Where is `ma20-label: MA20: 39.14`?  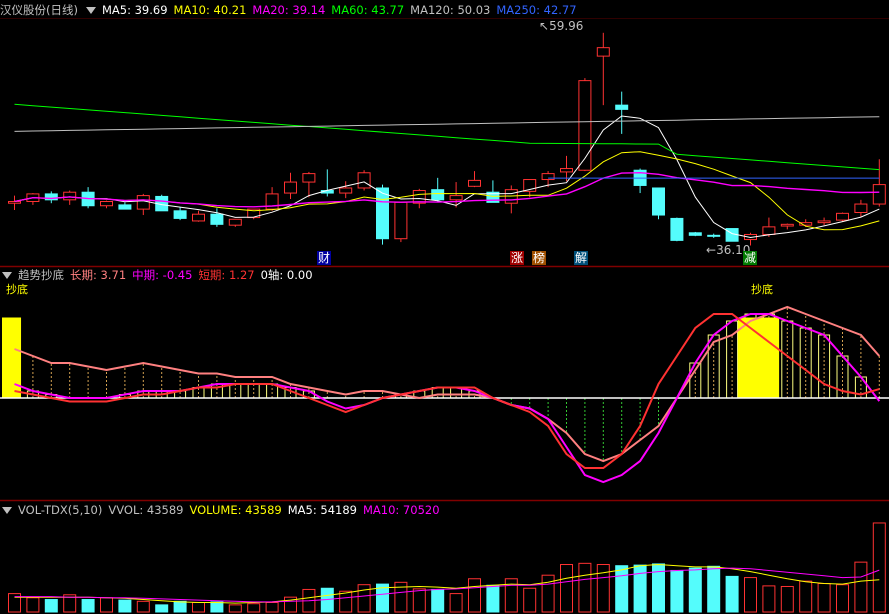
ma20-label: MA20: 39.14 is located at coordinates (289, 10).